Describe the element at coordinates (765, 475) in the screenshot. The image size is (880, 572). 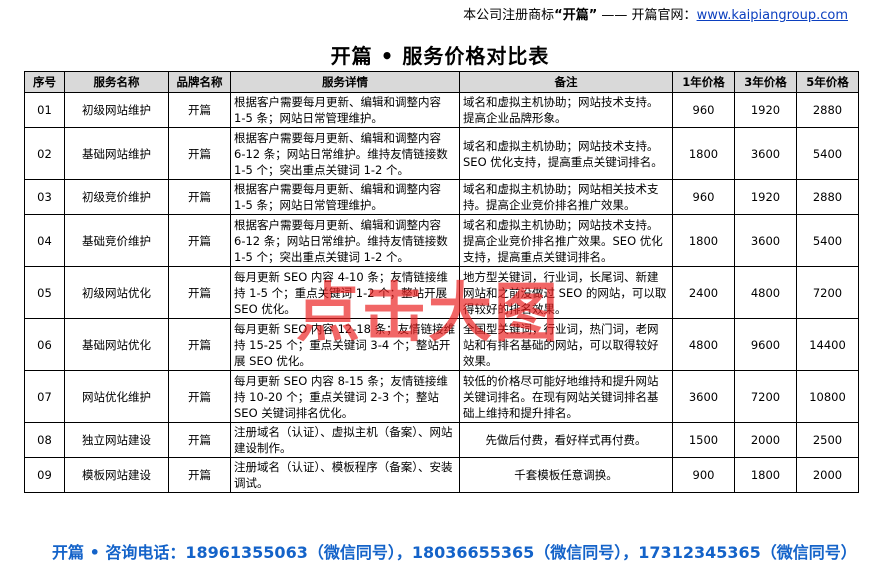
I see `price-3-year: 1800` at that location.